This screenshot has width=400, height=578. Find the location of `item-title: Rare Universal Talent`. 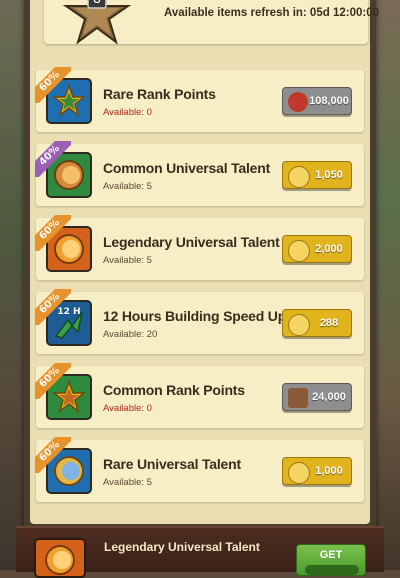

item-title: Rare Universal Talent is located at coordinates (172, 464).